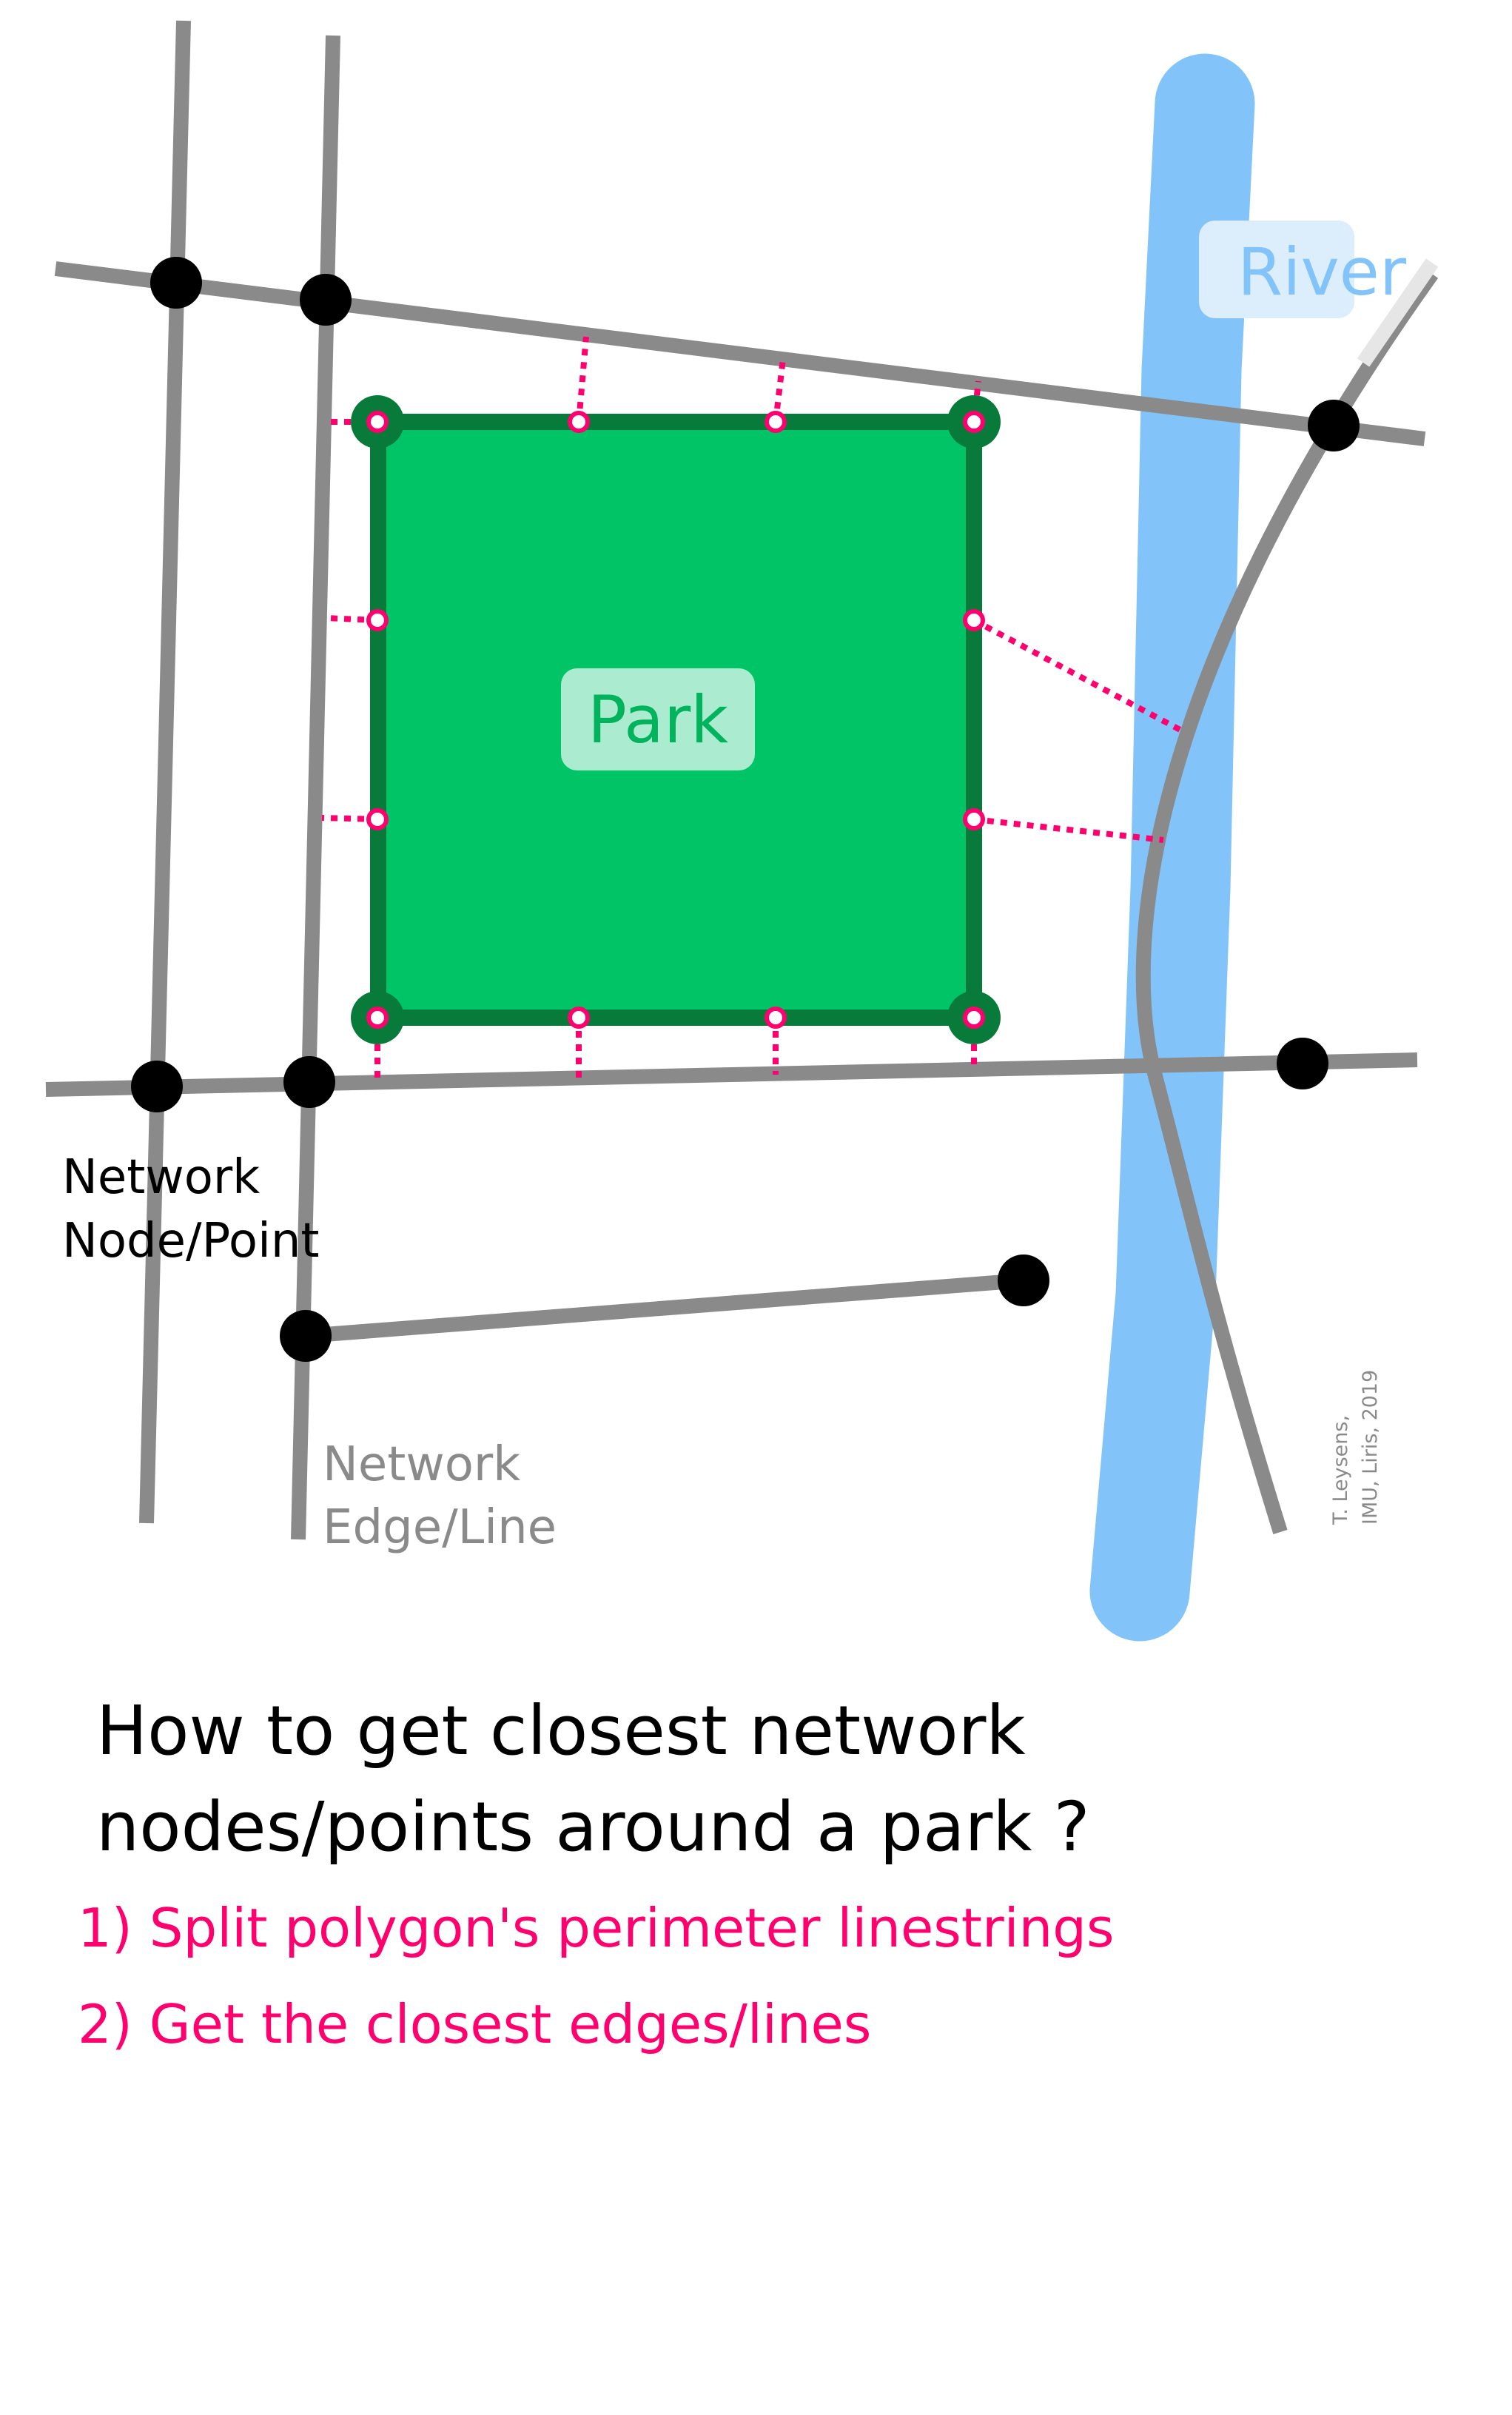 The width and height of the screenshot is (1512, 2415). What do you see at coordinates (165, 772) in the screenshot?
I see `road-vertical-left` at bounding box center [165, 772].